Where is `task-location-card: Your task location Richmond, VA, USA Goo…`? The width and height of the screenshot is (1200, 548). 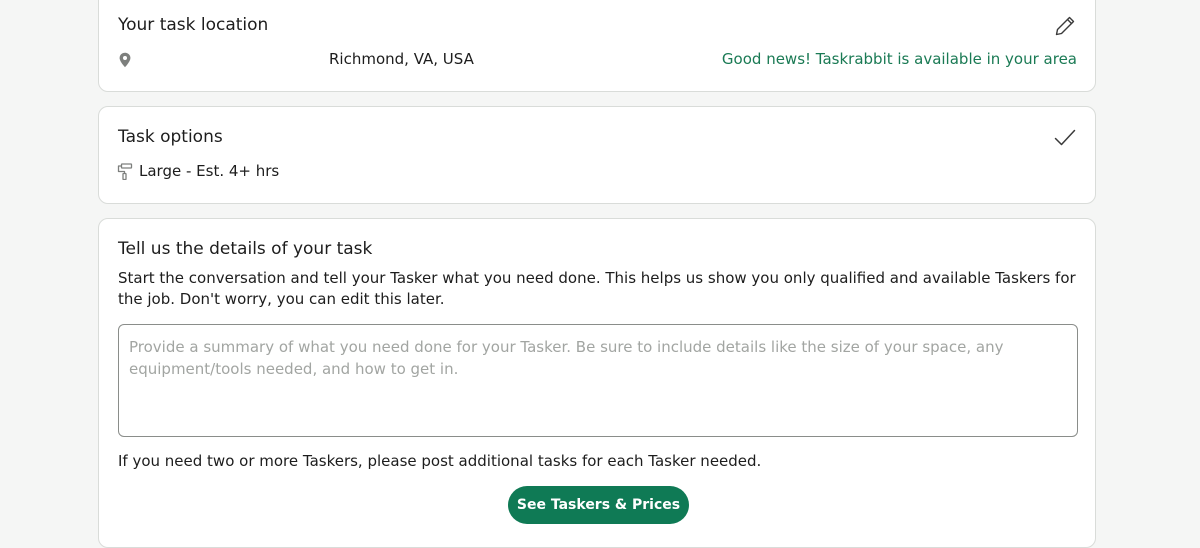 task-location-card: Your task location Richmond, VA, USA Goo… is located at coordinates (597, 46).